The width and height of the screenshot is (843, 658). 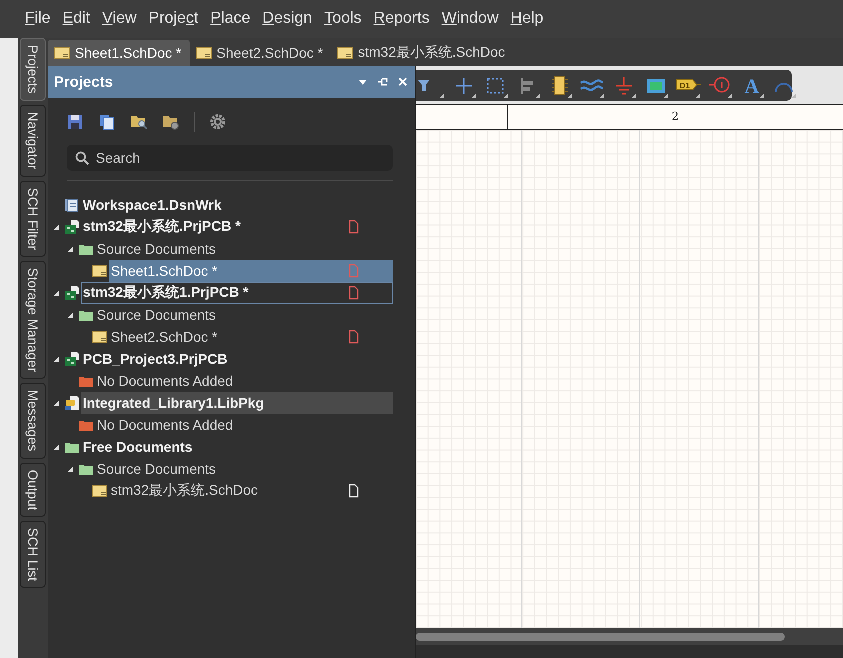 I want to click on menu-item: Window, so click(x=472, y=19).